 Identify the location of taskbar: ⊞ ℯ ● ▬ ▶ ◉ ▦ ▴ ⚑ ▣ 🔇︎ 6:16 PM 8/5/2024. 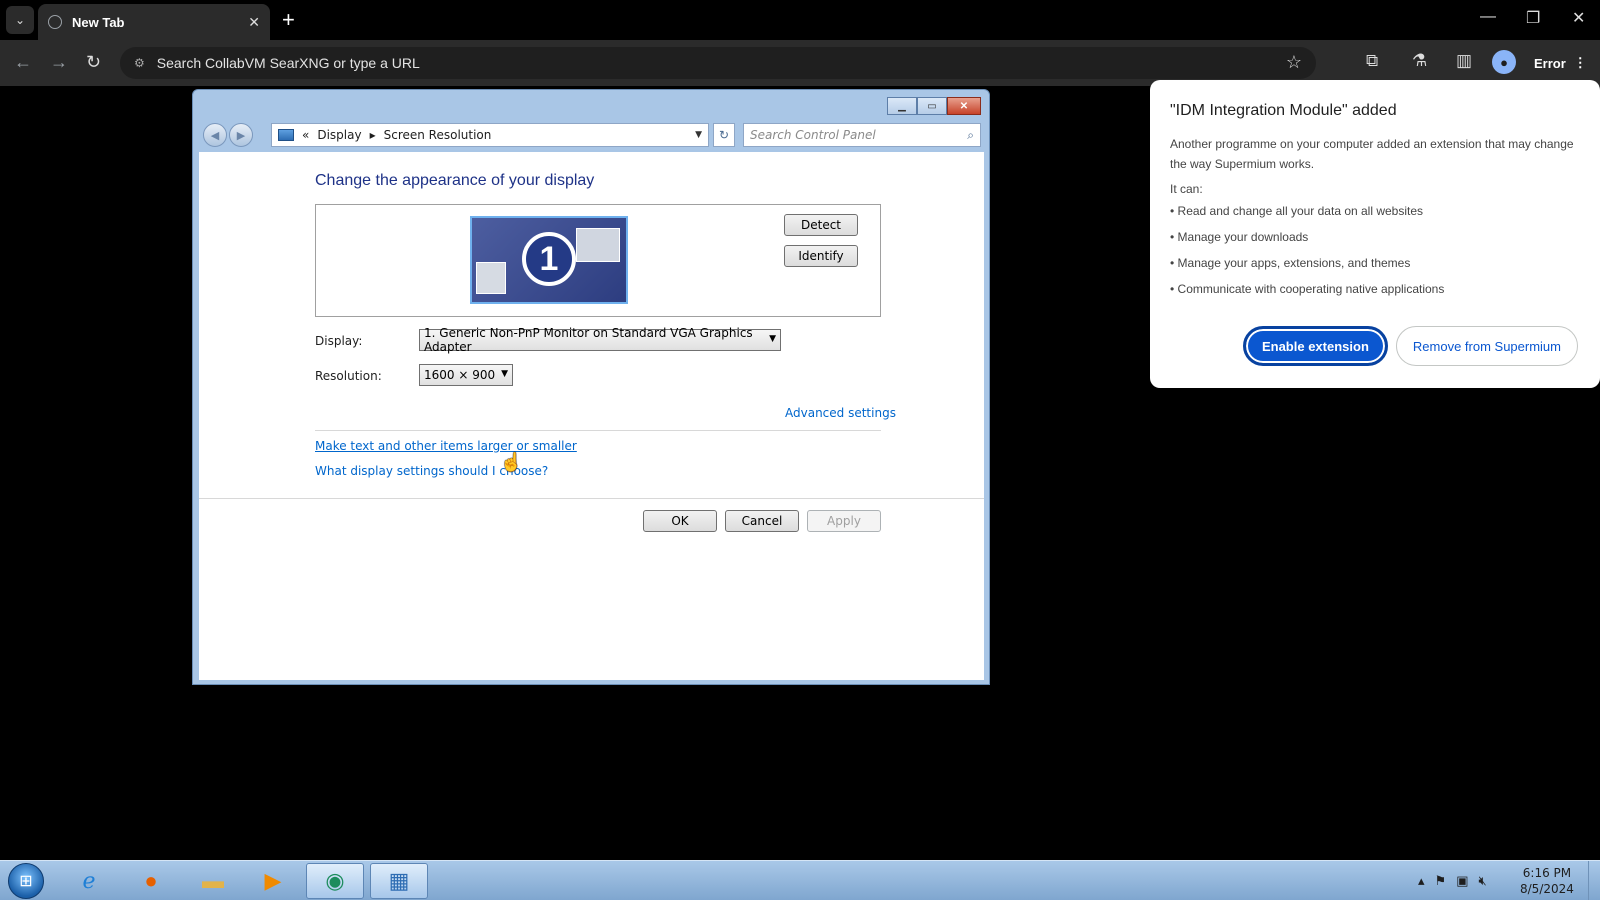
(800, 880).